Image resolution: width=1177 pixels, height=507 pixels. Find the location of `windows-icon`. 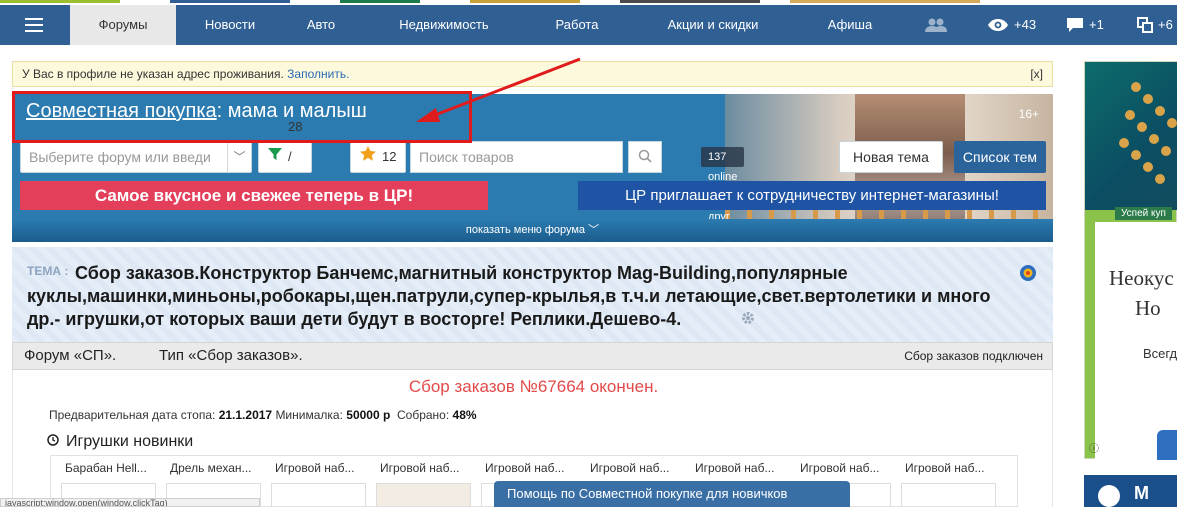

windows-icon is located at coordinates (1145, 25).